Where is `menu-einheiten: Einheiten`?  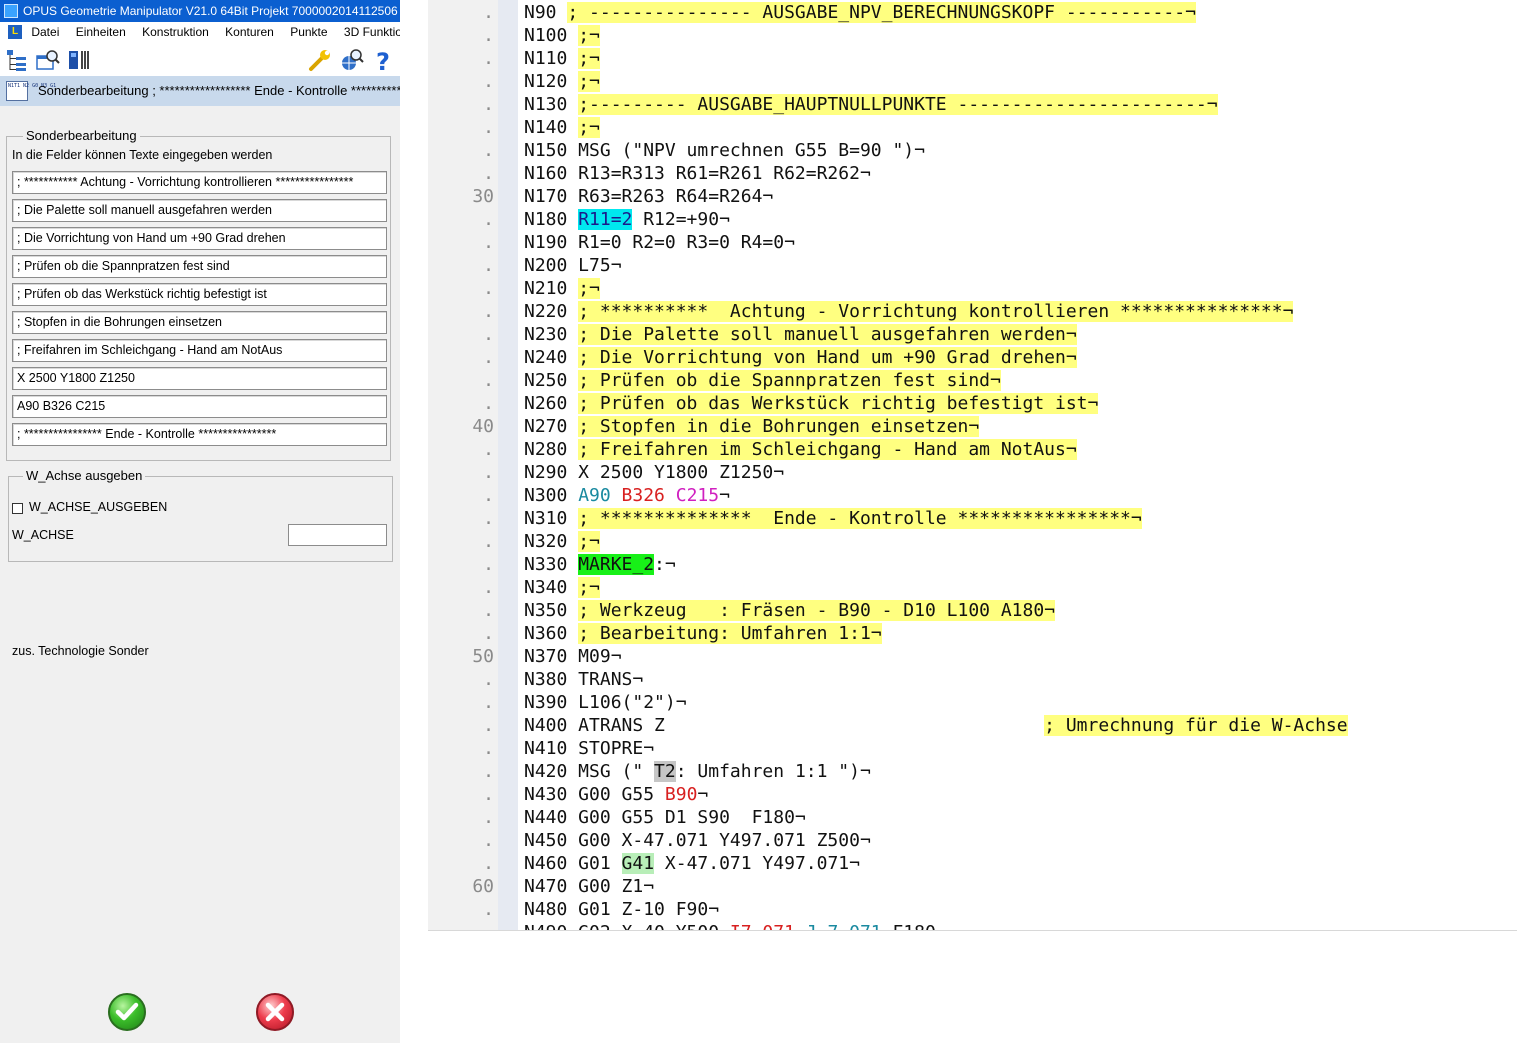 menu-einheiten: Einheiten is located at coordinates (101, 32).